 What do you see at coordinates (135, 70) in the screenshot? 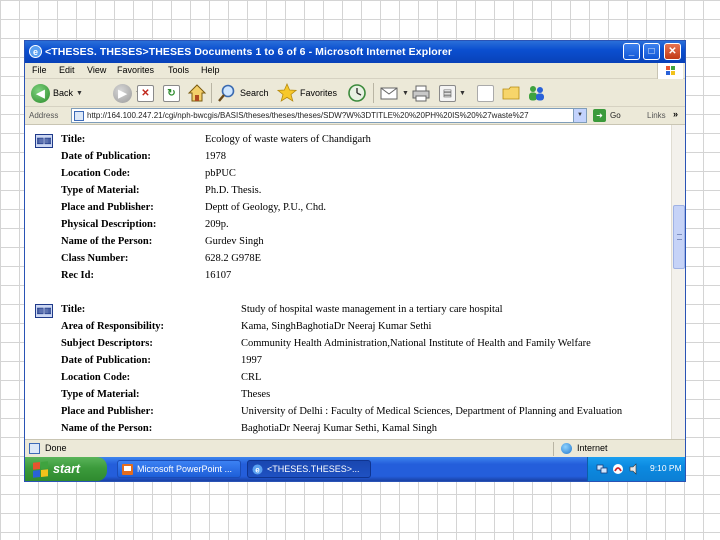
I see `menu-favorites: Favorites` at bounding box center [135, 70].